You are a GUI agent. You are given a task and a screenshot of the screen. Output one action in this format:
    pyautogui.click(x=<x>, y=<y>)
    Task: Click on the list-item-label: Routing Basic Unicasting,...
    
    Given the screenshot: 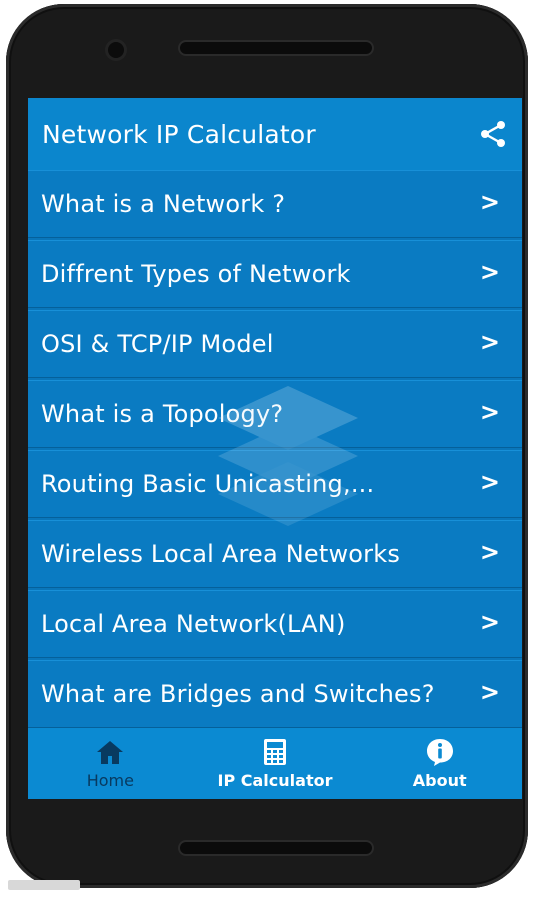 What is the action you would take?
    pyautogui.click(x=208, y=484)
    